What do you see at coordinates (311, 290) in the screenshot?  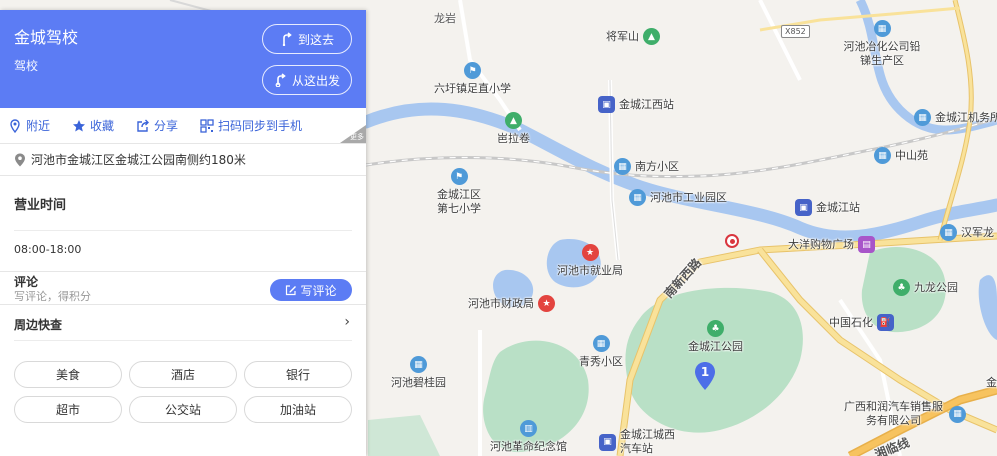 I see `write-review-button: 写评论` at bounding box center [311, 290].